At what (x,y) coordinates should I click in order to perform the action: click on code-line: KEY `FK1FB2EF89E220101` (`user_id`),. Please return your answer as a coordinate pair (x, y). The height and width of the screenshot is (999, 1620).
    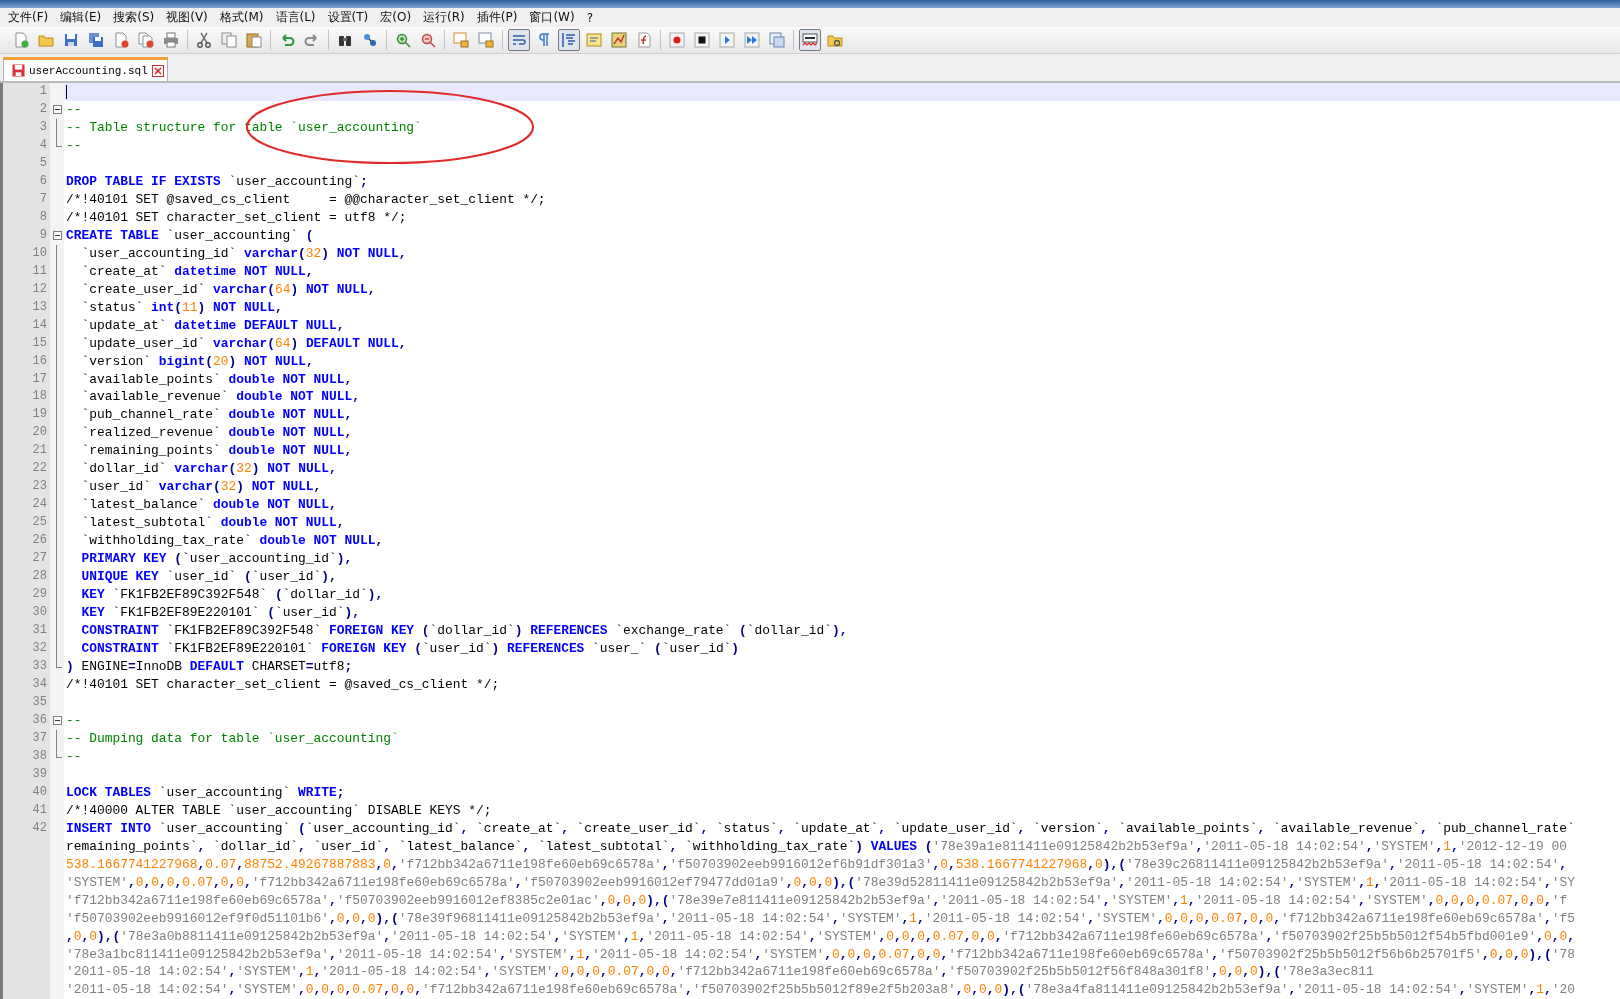
    Looking at the image, I should click on (220, 613).